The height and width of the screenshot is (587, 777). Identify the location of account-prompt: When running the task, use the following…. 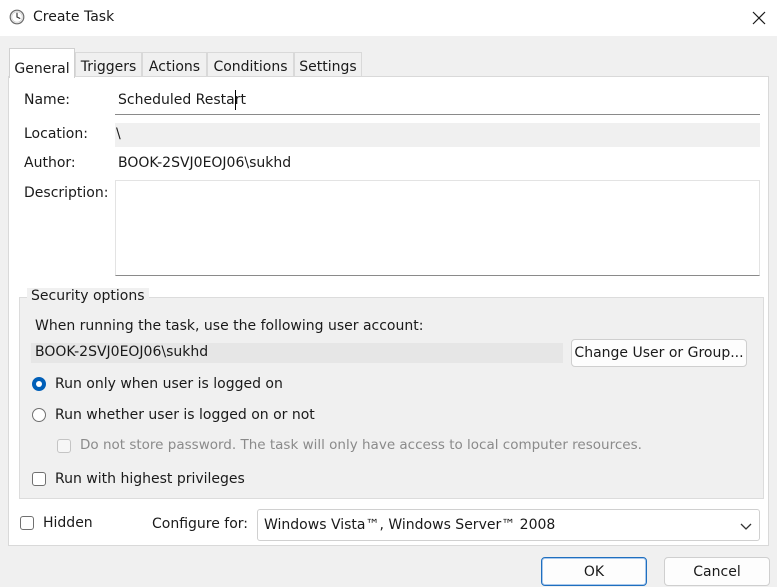
(229, 326).